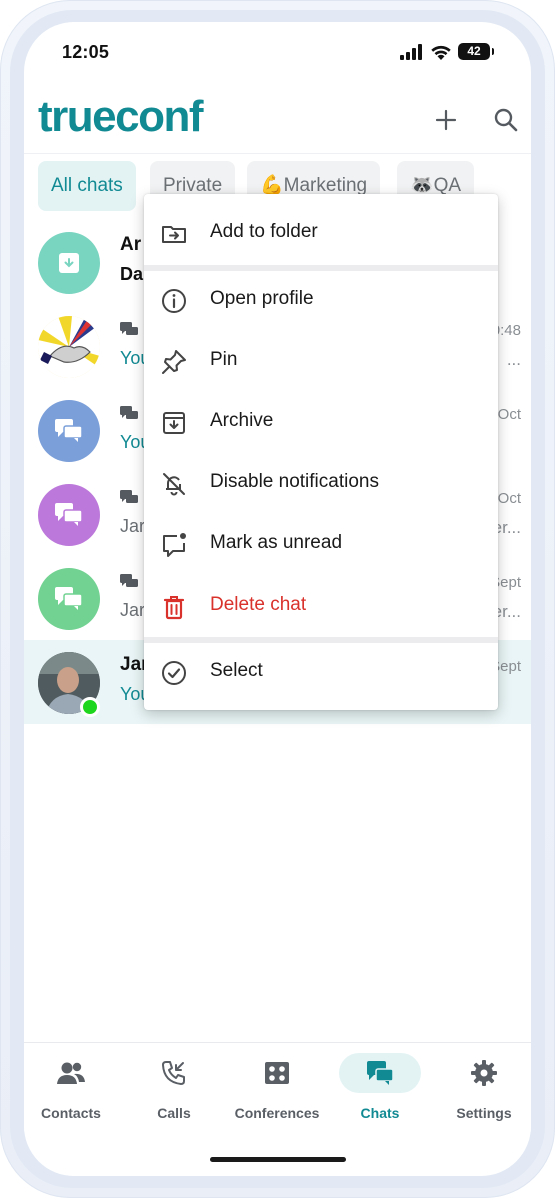 This screenshot has width=555, height=1198. I want to click on search-icon, so click(506, 120).